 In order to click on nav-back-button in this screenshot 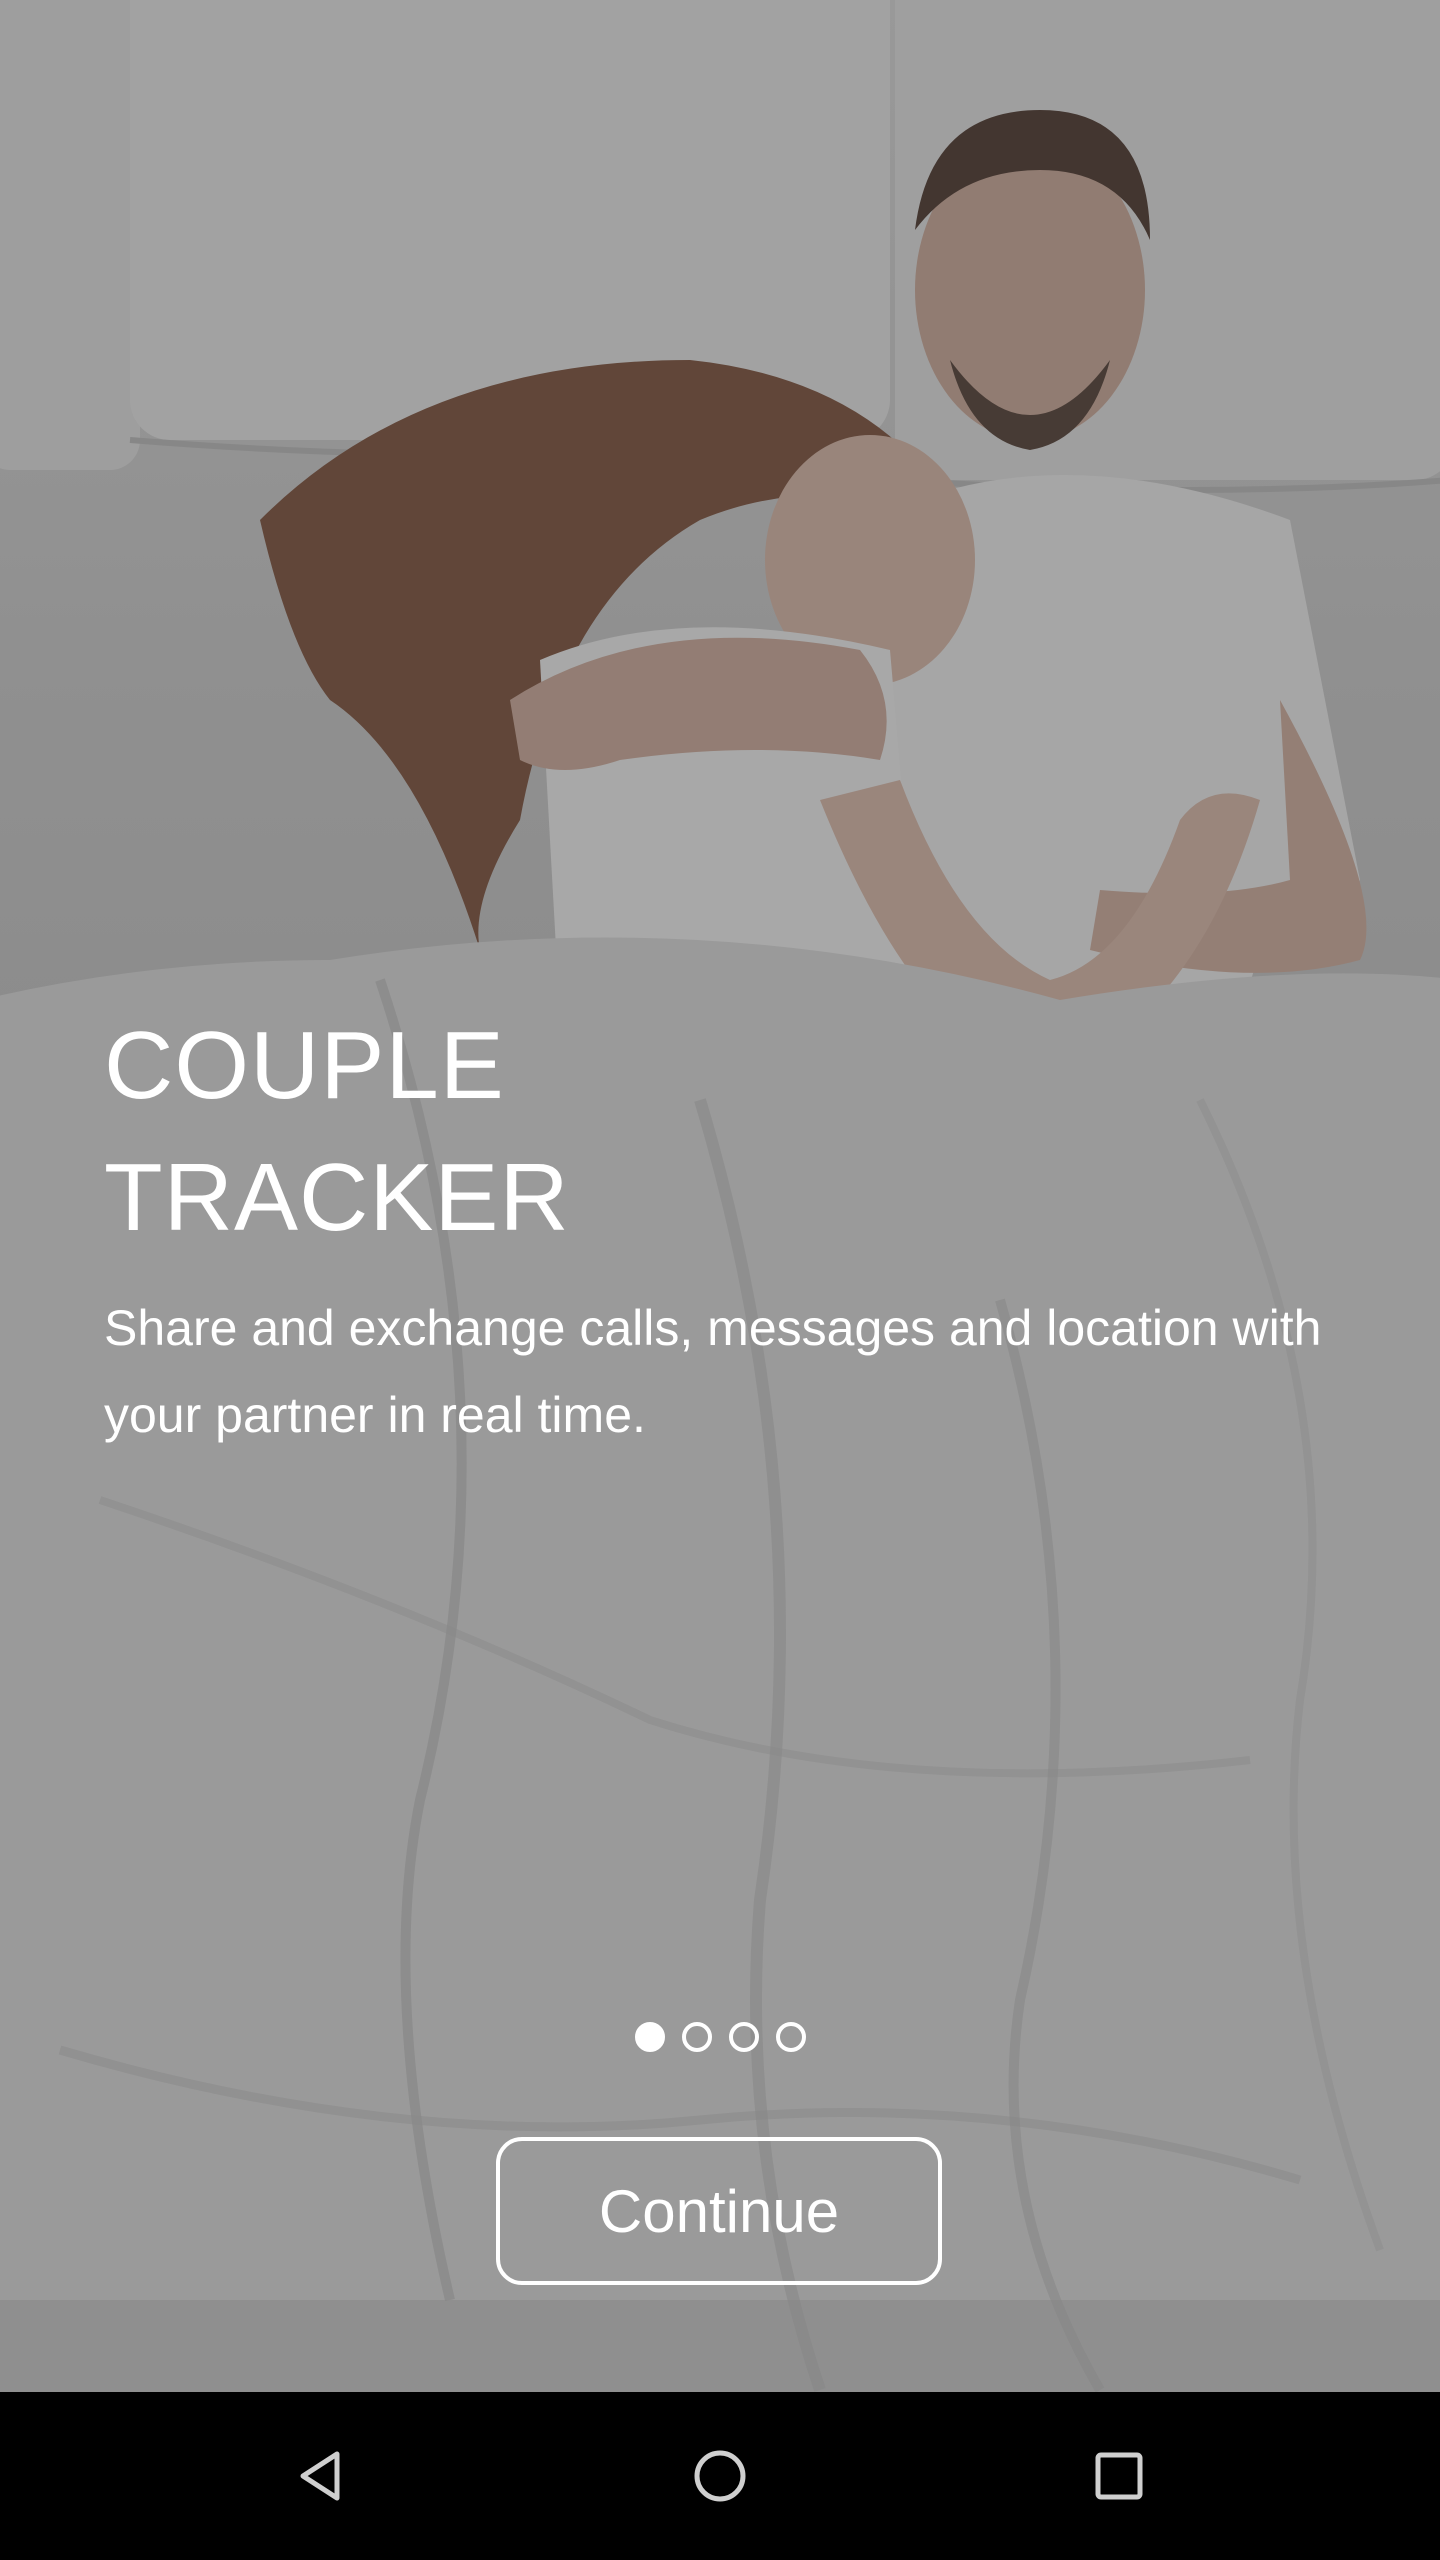, I will do `click(321, 2476)`.